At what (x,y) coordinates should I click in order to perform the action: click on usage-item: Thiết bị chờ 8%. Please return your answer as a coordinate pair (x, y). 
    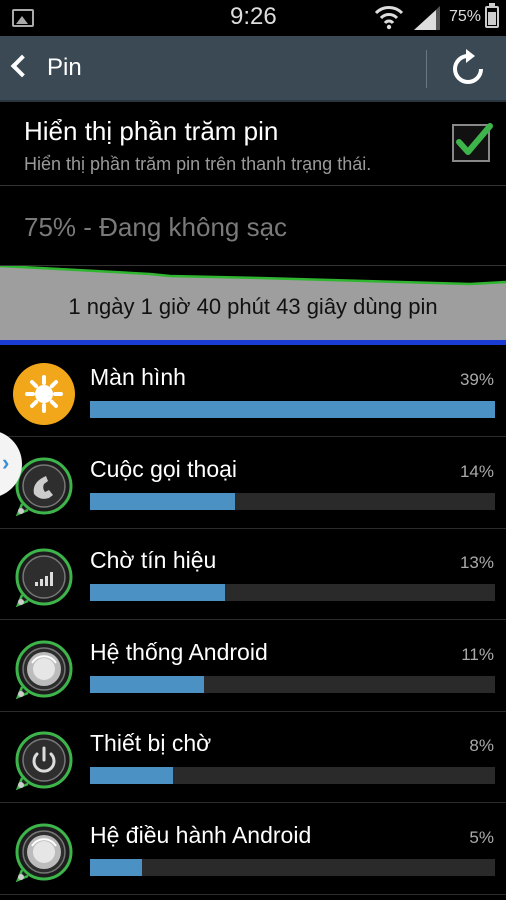
    Looking at the image, I should click on (253, 757).